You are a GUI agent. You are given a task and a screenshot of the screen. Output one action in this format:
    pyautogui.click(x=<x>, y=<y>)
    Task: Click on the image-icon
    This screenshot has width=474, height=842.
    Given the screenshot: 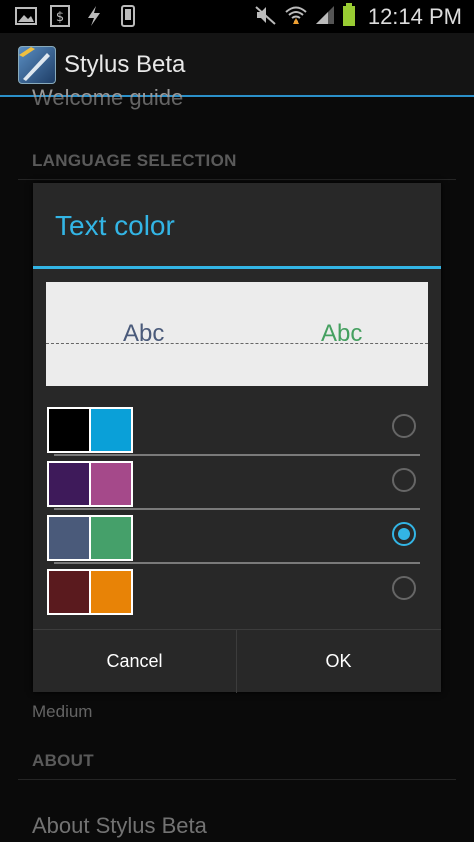 What is the action you would take?
    pyautogui.click(x=26, y=16)
    